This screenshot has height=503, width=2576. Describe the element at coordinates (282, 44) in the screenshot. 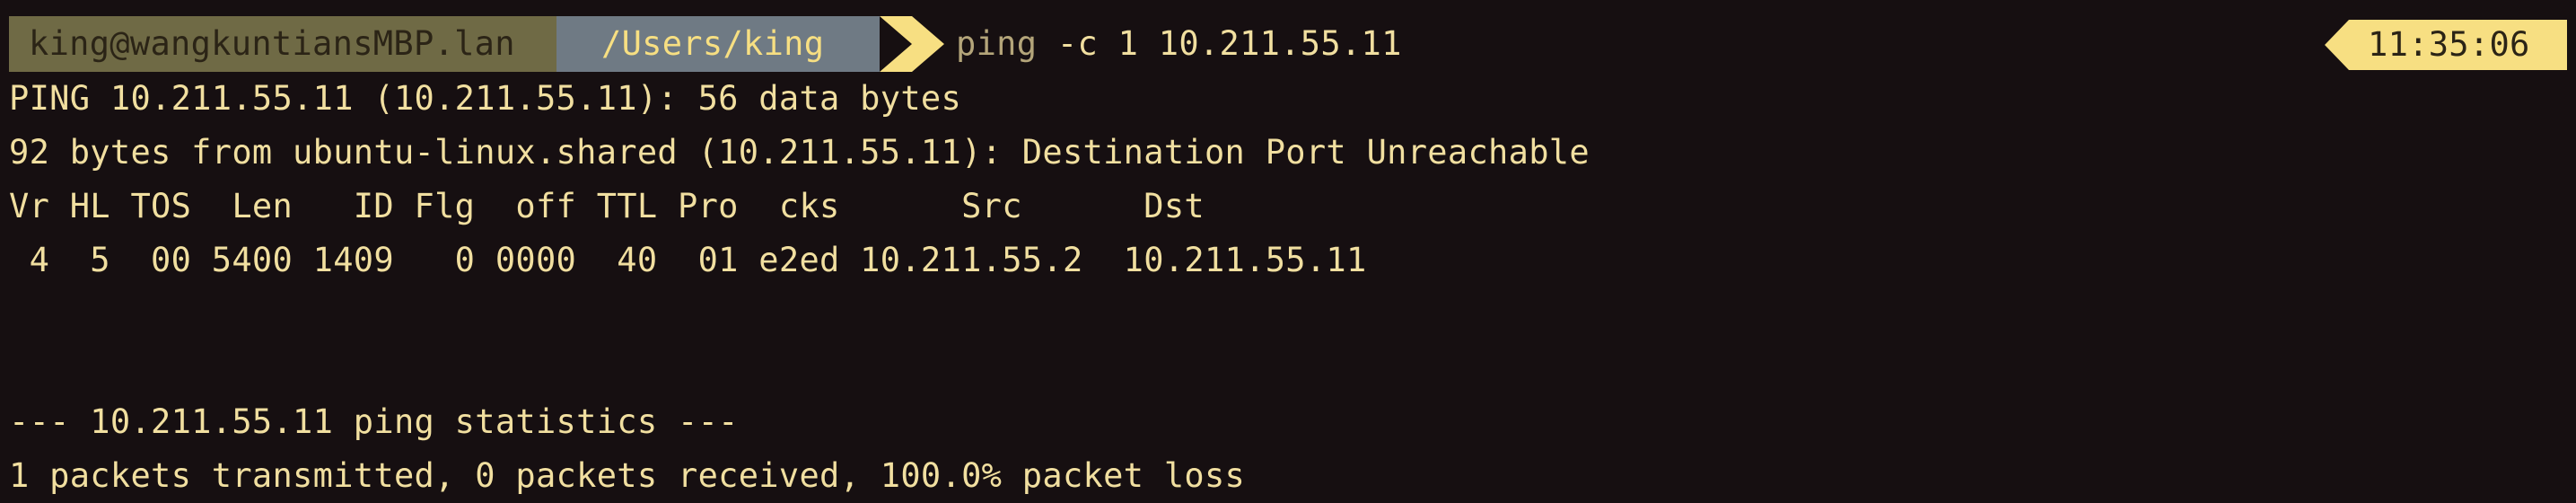

I see `prompt-user-host: king@wangkuntiansMBP.lan` at that location.